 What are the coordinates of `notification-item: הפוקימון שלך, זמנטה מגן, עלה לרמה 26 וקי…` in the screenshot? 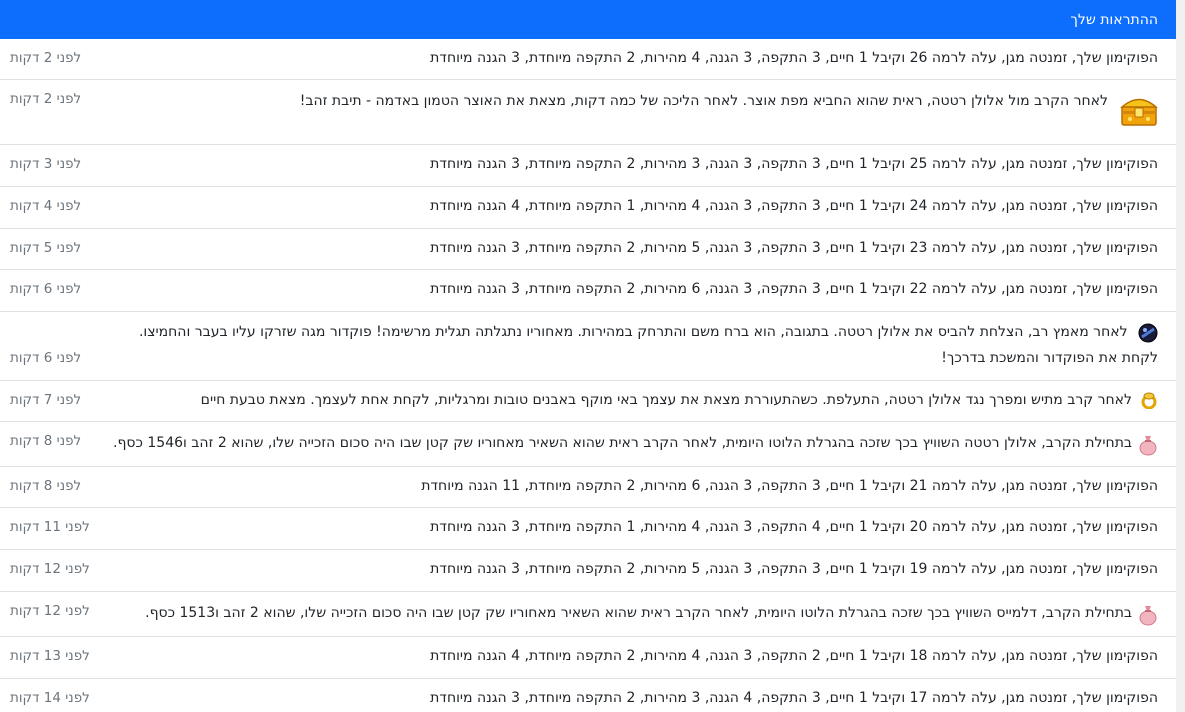 It's located at (588, 59).